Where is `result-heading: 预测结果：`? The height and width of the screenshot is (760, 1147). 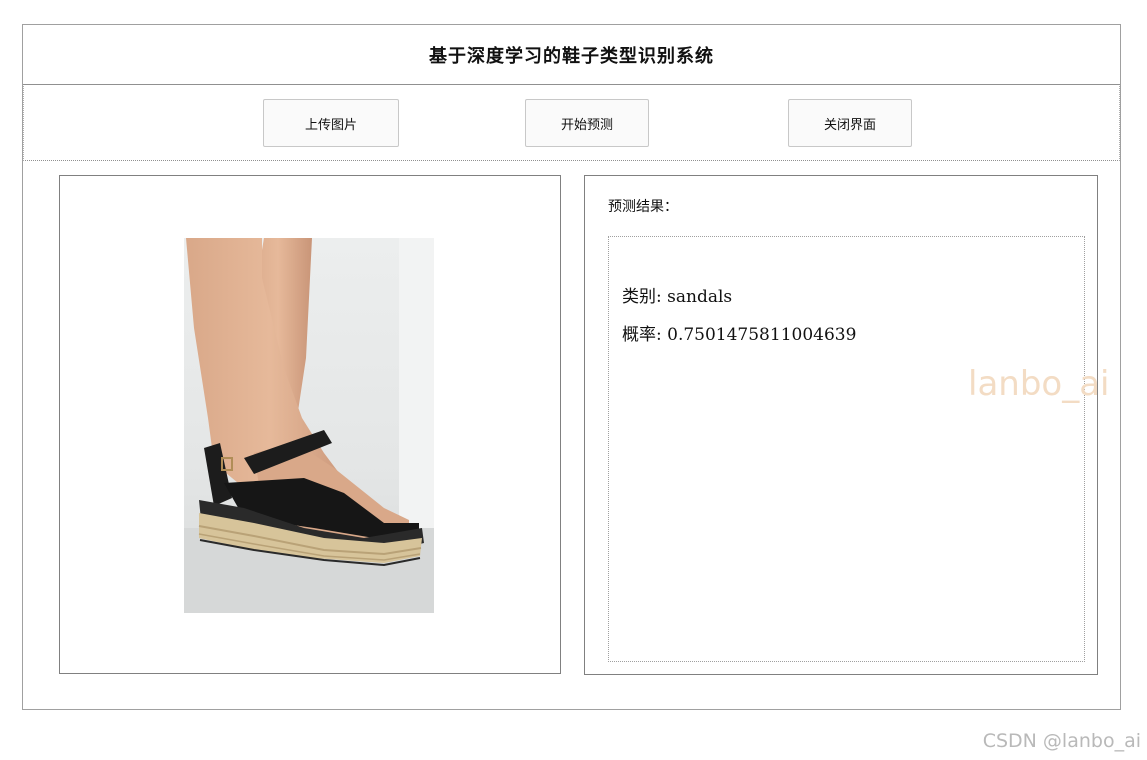 result-heading: 预测结果： is located at coordinates (643, 207).